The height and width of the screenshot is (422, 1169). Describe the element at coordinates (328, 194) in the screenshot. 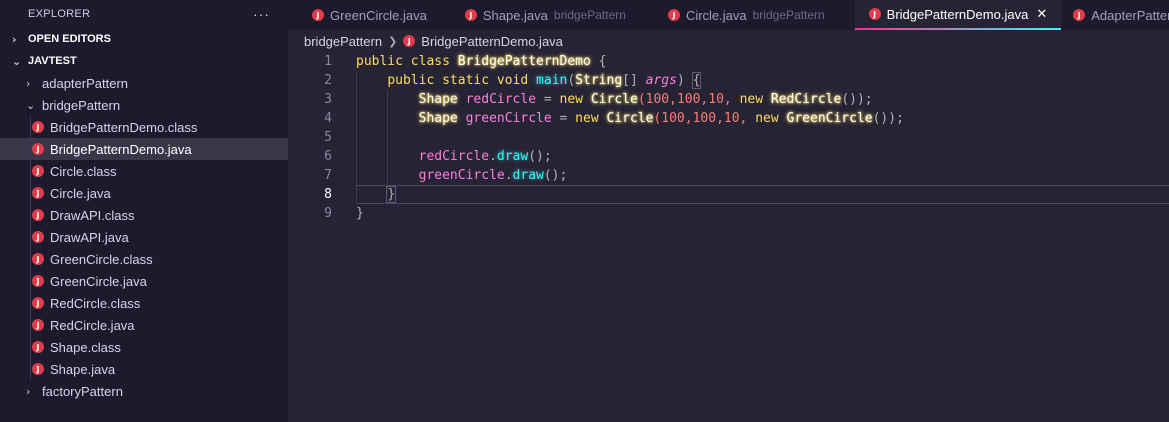

I see `line-number: 8` at that location.